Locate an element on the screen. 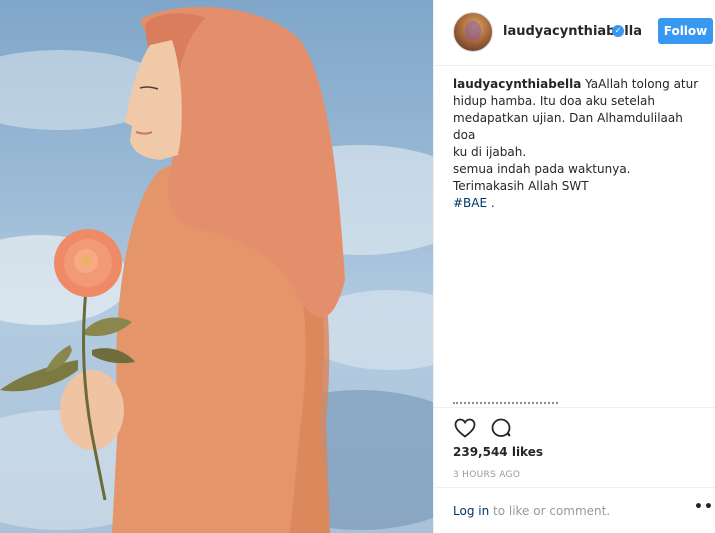  post-timestamp: 3 HOURS AGO is located at coordinates (486, 475).